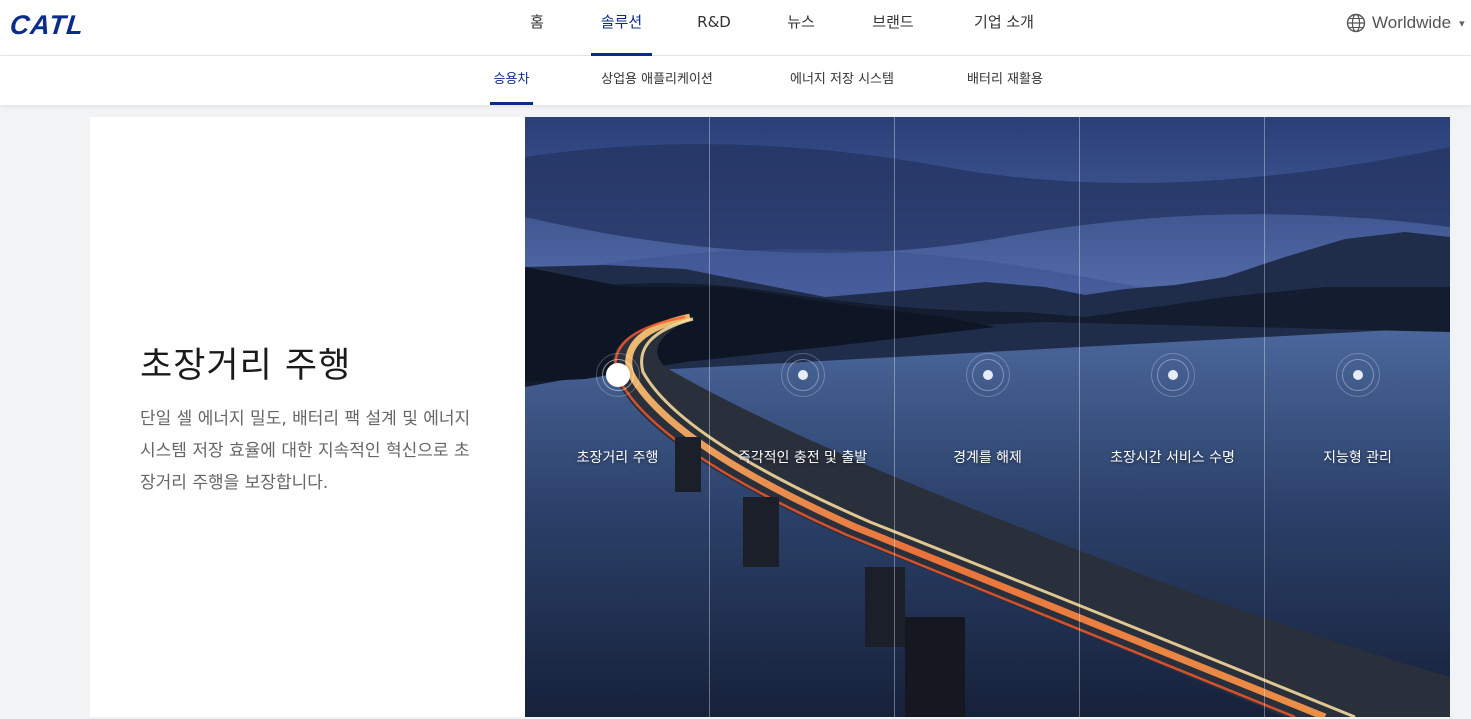 Image resolution: width=1471 pixels, height=719 pixels. I want to click on subnav-battery-recycling: 배터리 재활용, so click(1005, 80).